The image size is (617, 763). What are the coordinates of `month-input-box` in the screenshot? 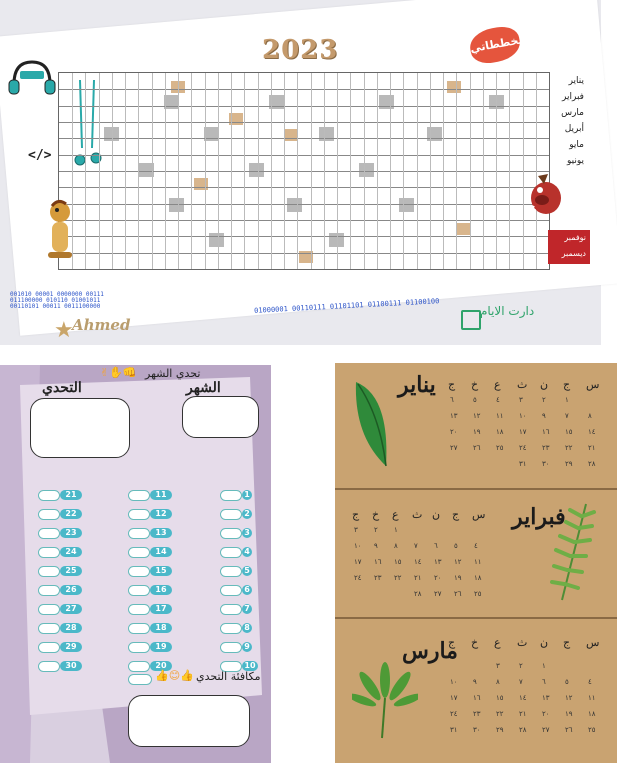 It's located at (220, 417).